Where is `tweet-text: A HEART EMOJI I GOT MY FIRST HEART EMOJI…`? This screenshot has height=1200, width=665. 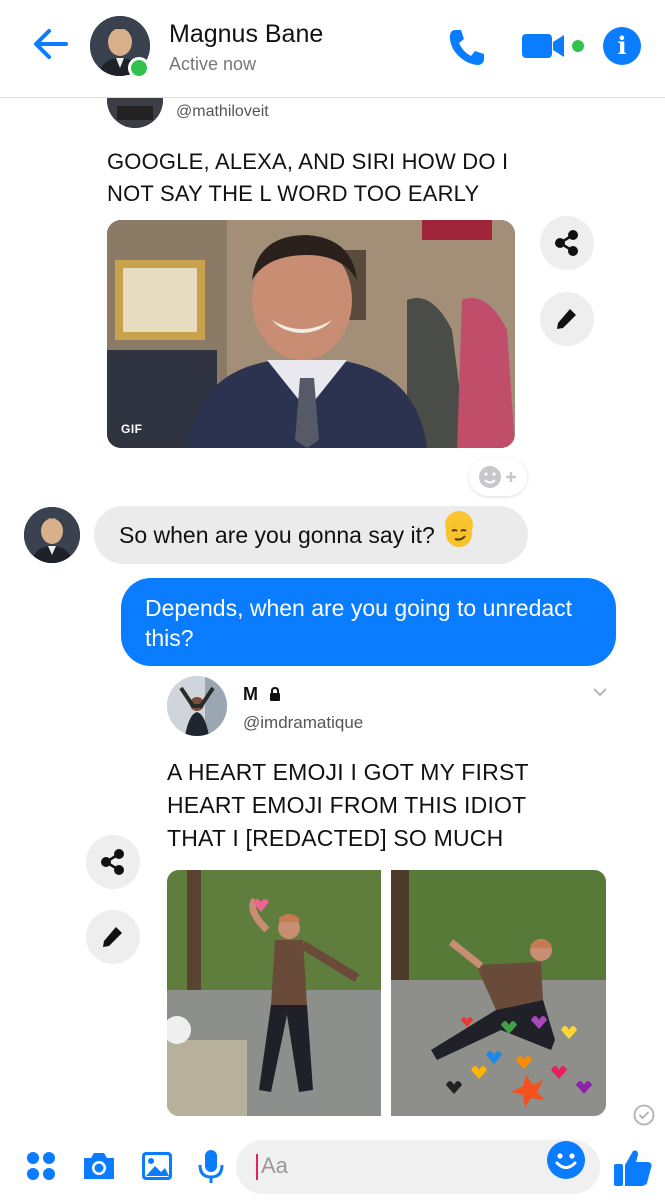
tweet-text: A HEART EMOJI I GOT MY FIRST HEART EMOJI… is located at coordinates (348, 805).